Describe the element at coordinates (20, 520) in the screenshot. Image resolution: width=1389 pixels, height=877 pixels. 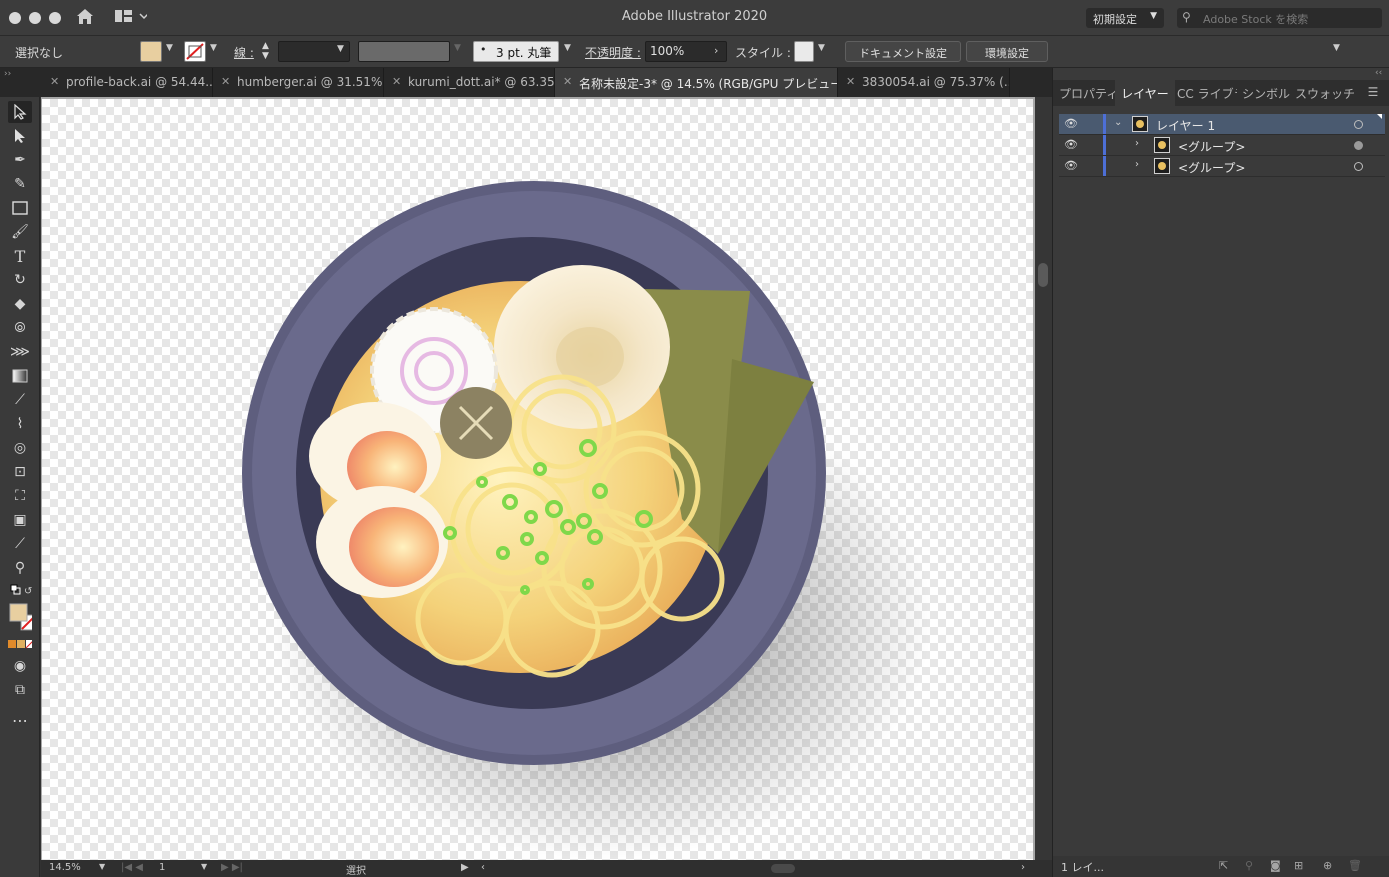
I see `live-paint-bucket-icon: ▣` at that location.